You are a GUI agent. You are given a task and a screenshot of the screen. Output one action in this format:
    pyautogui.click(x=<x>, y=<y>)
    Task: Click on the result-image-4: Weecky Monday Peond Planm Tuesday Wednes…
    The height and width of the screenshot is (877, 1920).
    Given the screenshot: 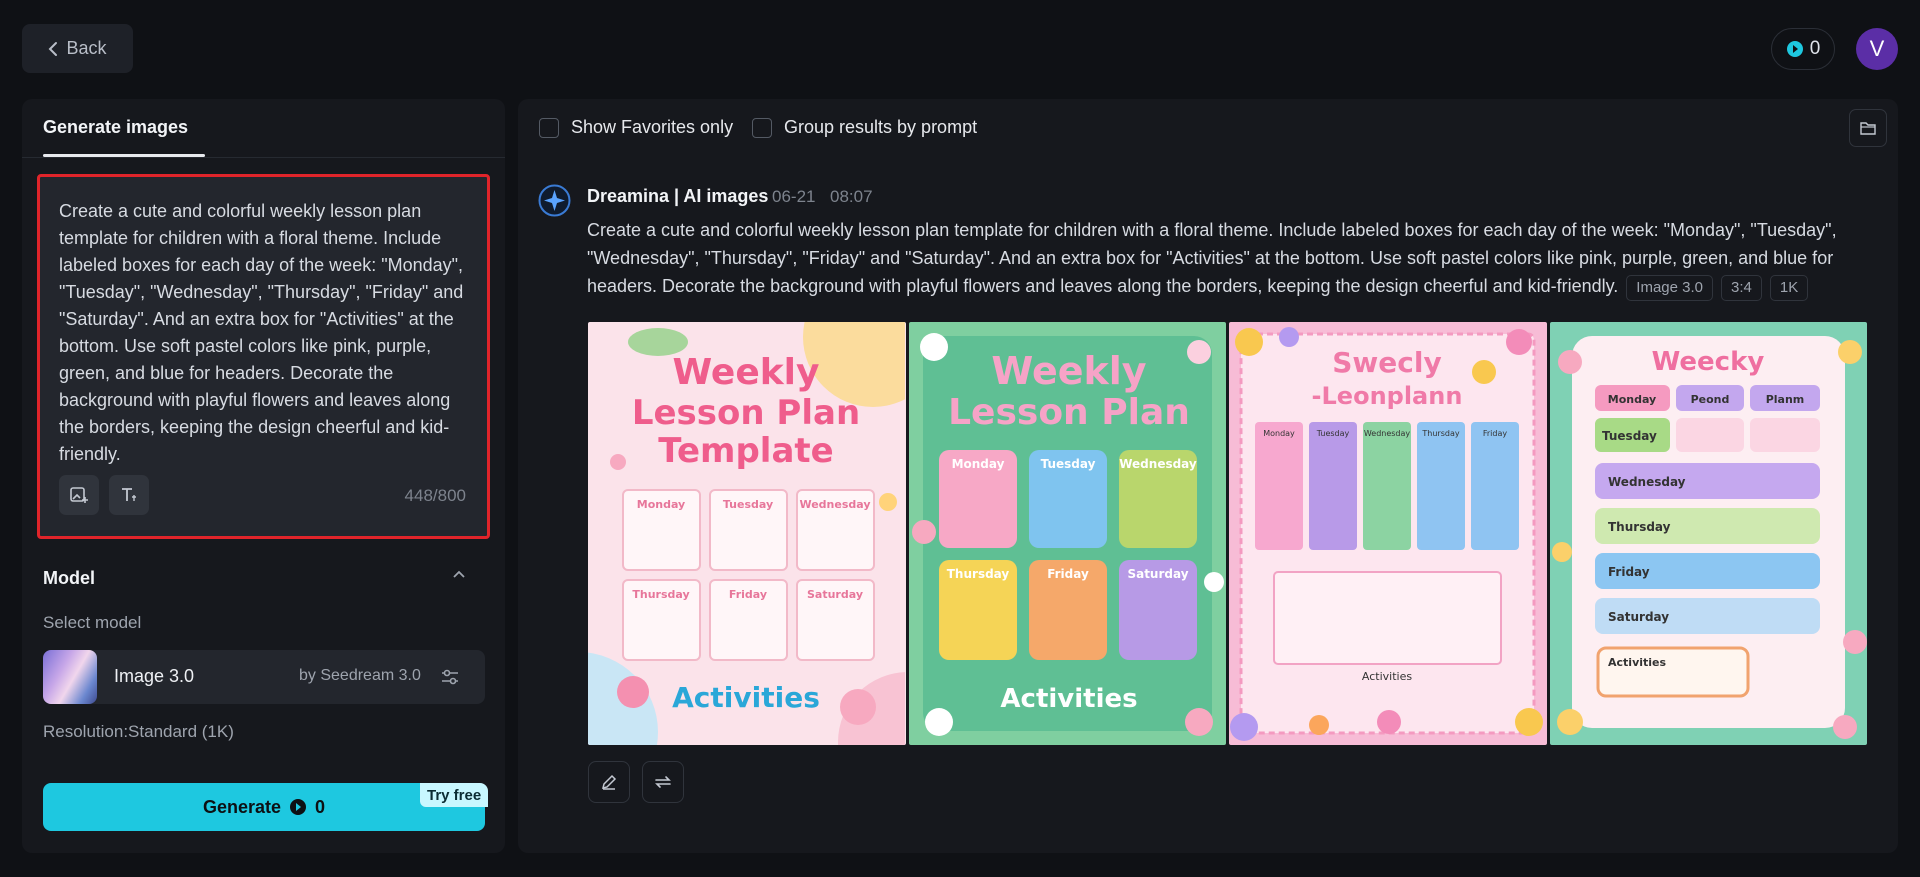 What is the action you would take?
    pyautogui.click(x=1708, y=533)
    